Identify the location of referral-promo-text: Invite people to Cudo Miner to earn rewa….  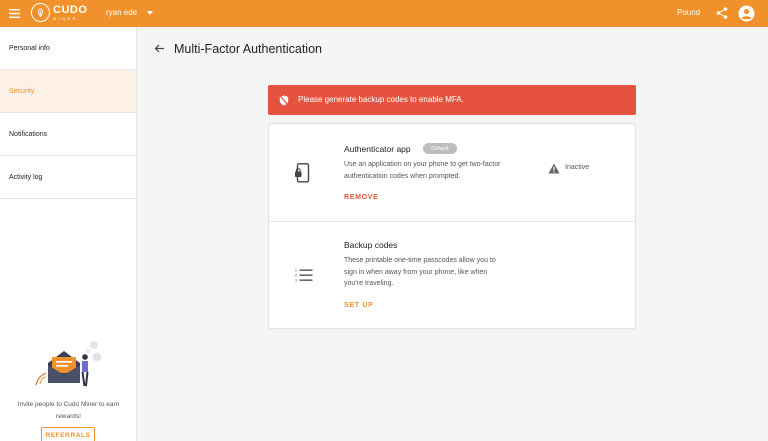
(68, 410).